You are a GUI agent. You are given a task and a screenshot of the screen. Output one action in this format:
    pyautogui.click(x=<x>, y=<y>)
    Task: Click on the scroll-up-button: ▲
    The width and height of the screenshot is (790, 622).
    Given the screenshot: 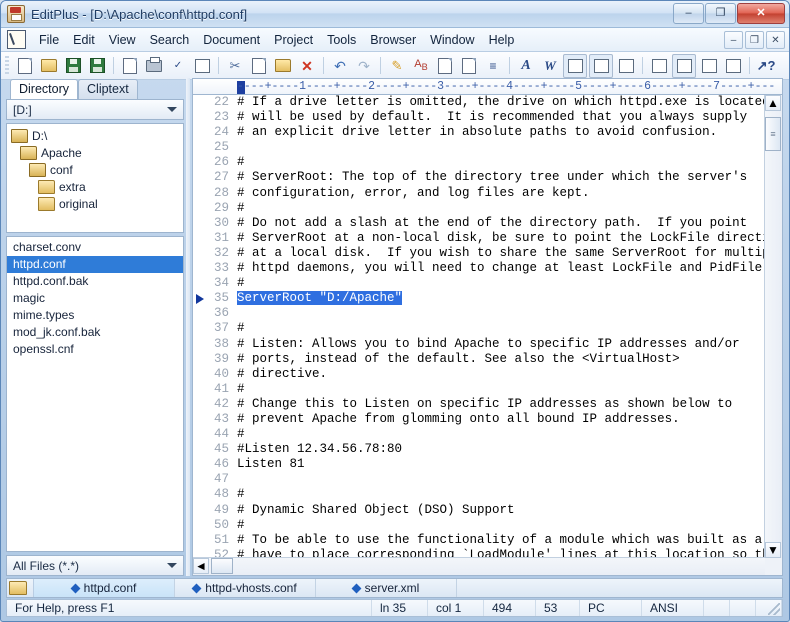 What is the action you would take?
    pyautogui.click(x=773, y=103)
    